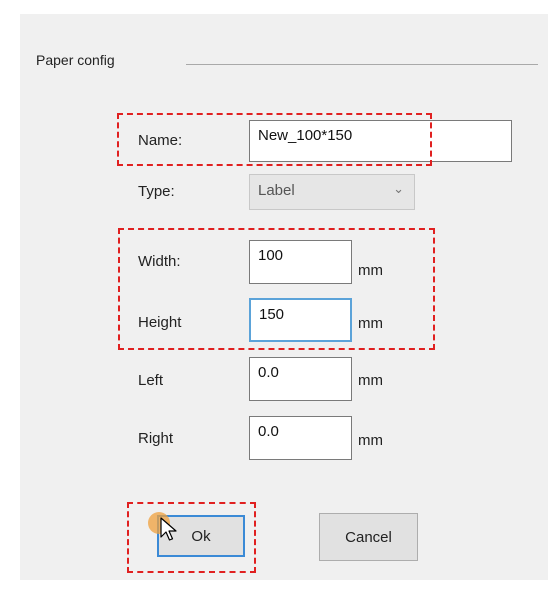 The image size is (555, 589). What do you see at coordinates (75, 60) in the screenshot?
I see `group-title: Paper config` at bounding box center [75, 60].